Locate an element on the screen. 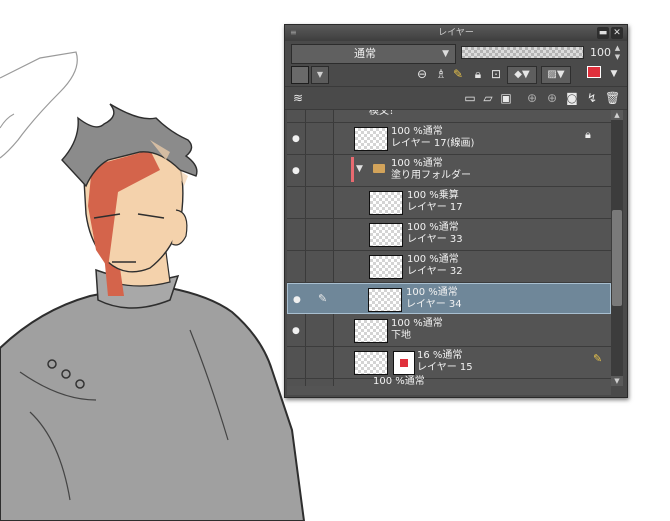 The width and height of the screenshot is (670, 521). halo-stroke is located at coordinates (39, 105).